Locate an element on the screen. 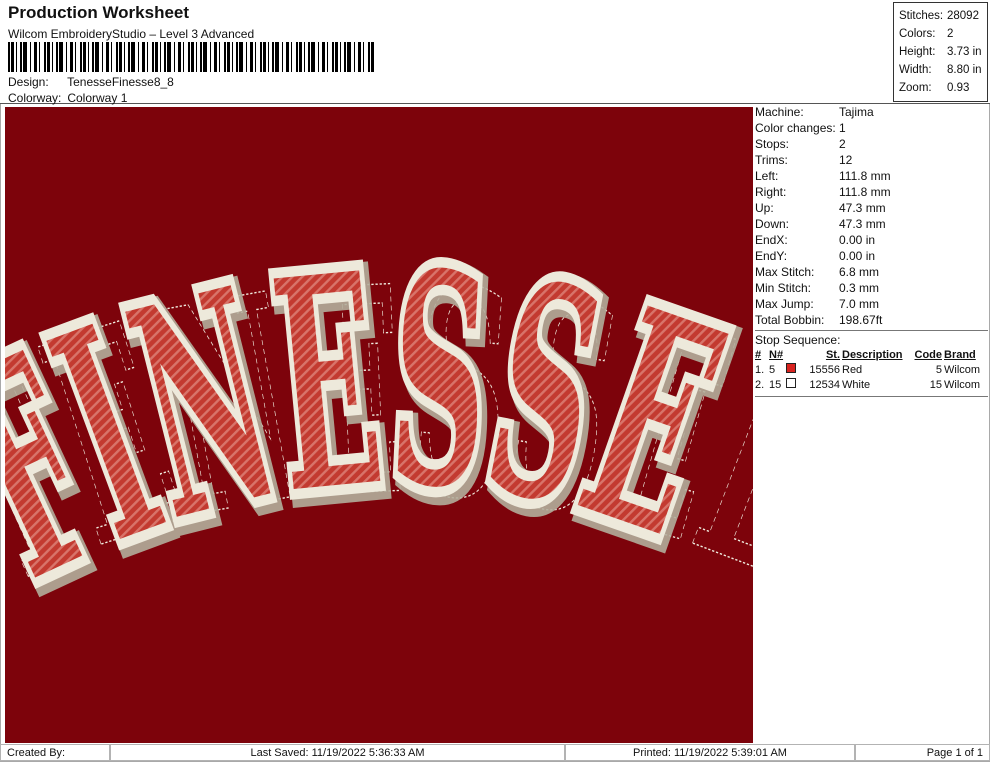 The width and height of the screenshot is (990, 762). stop-sequence-title: Stop Sequence: is located at coordinates (798, 340).